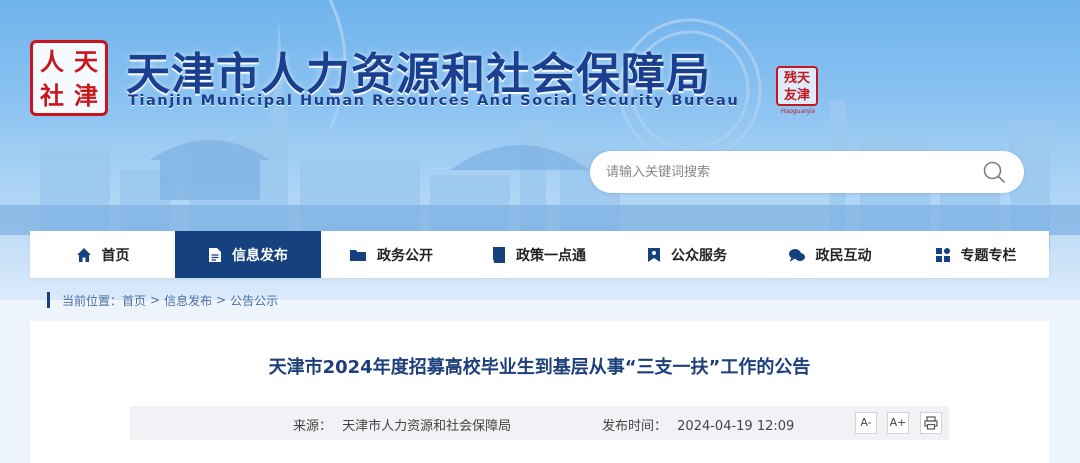 Image resolution: width=1080 pixels, height=463 pixels. I want to click on nav-item-home: 首页, so click(102, 254).